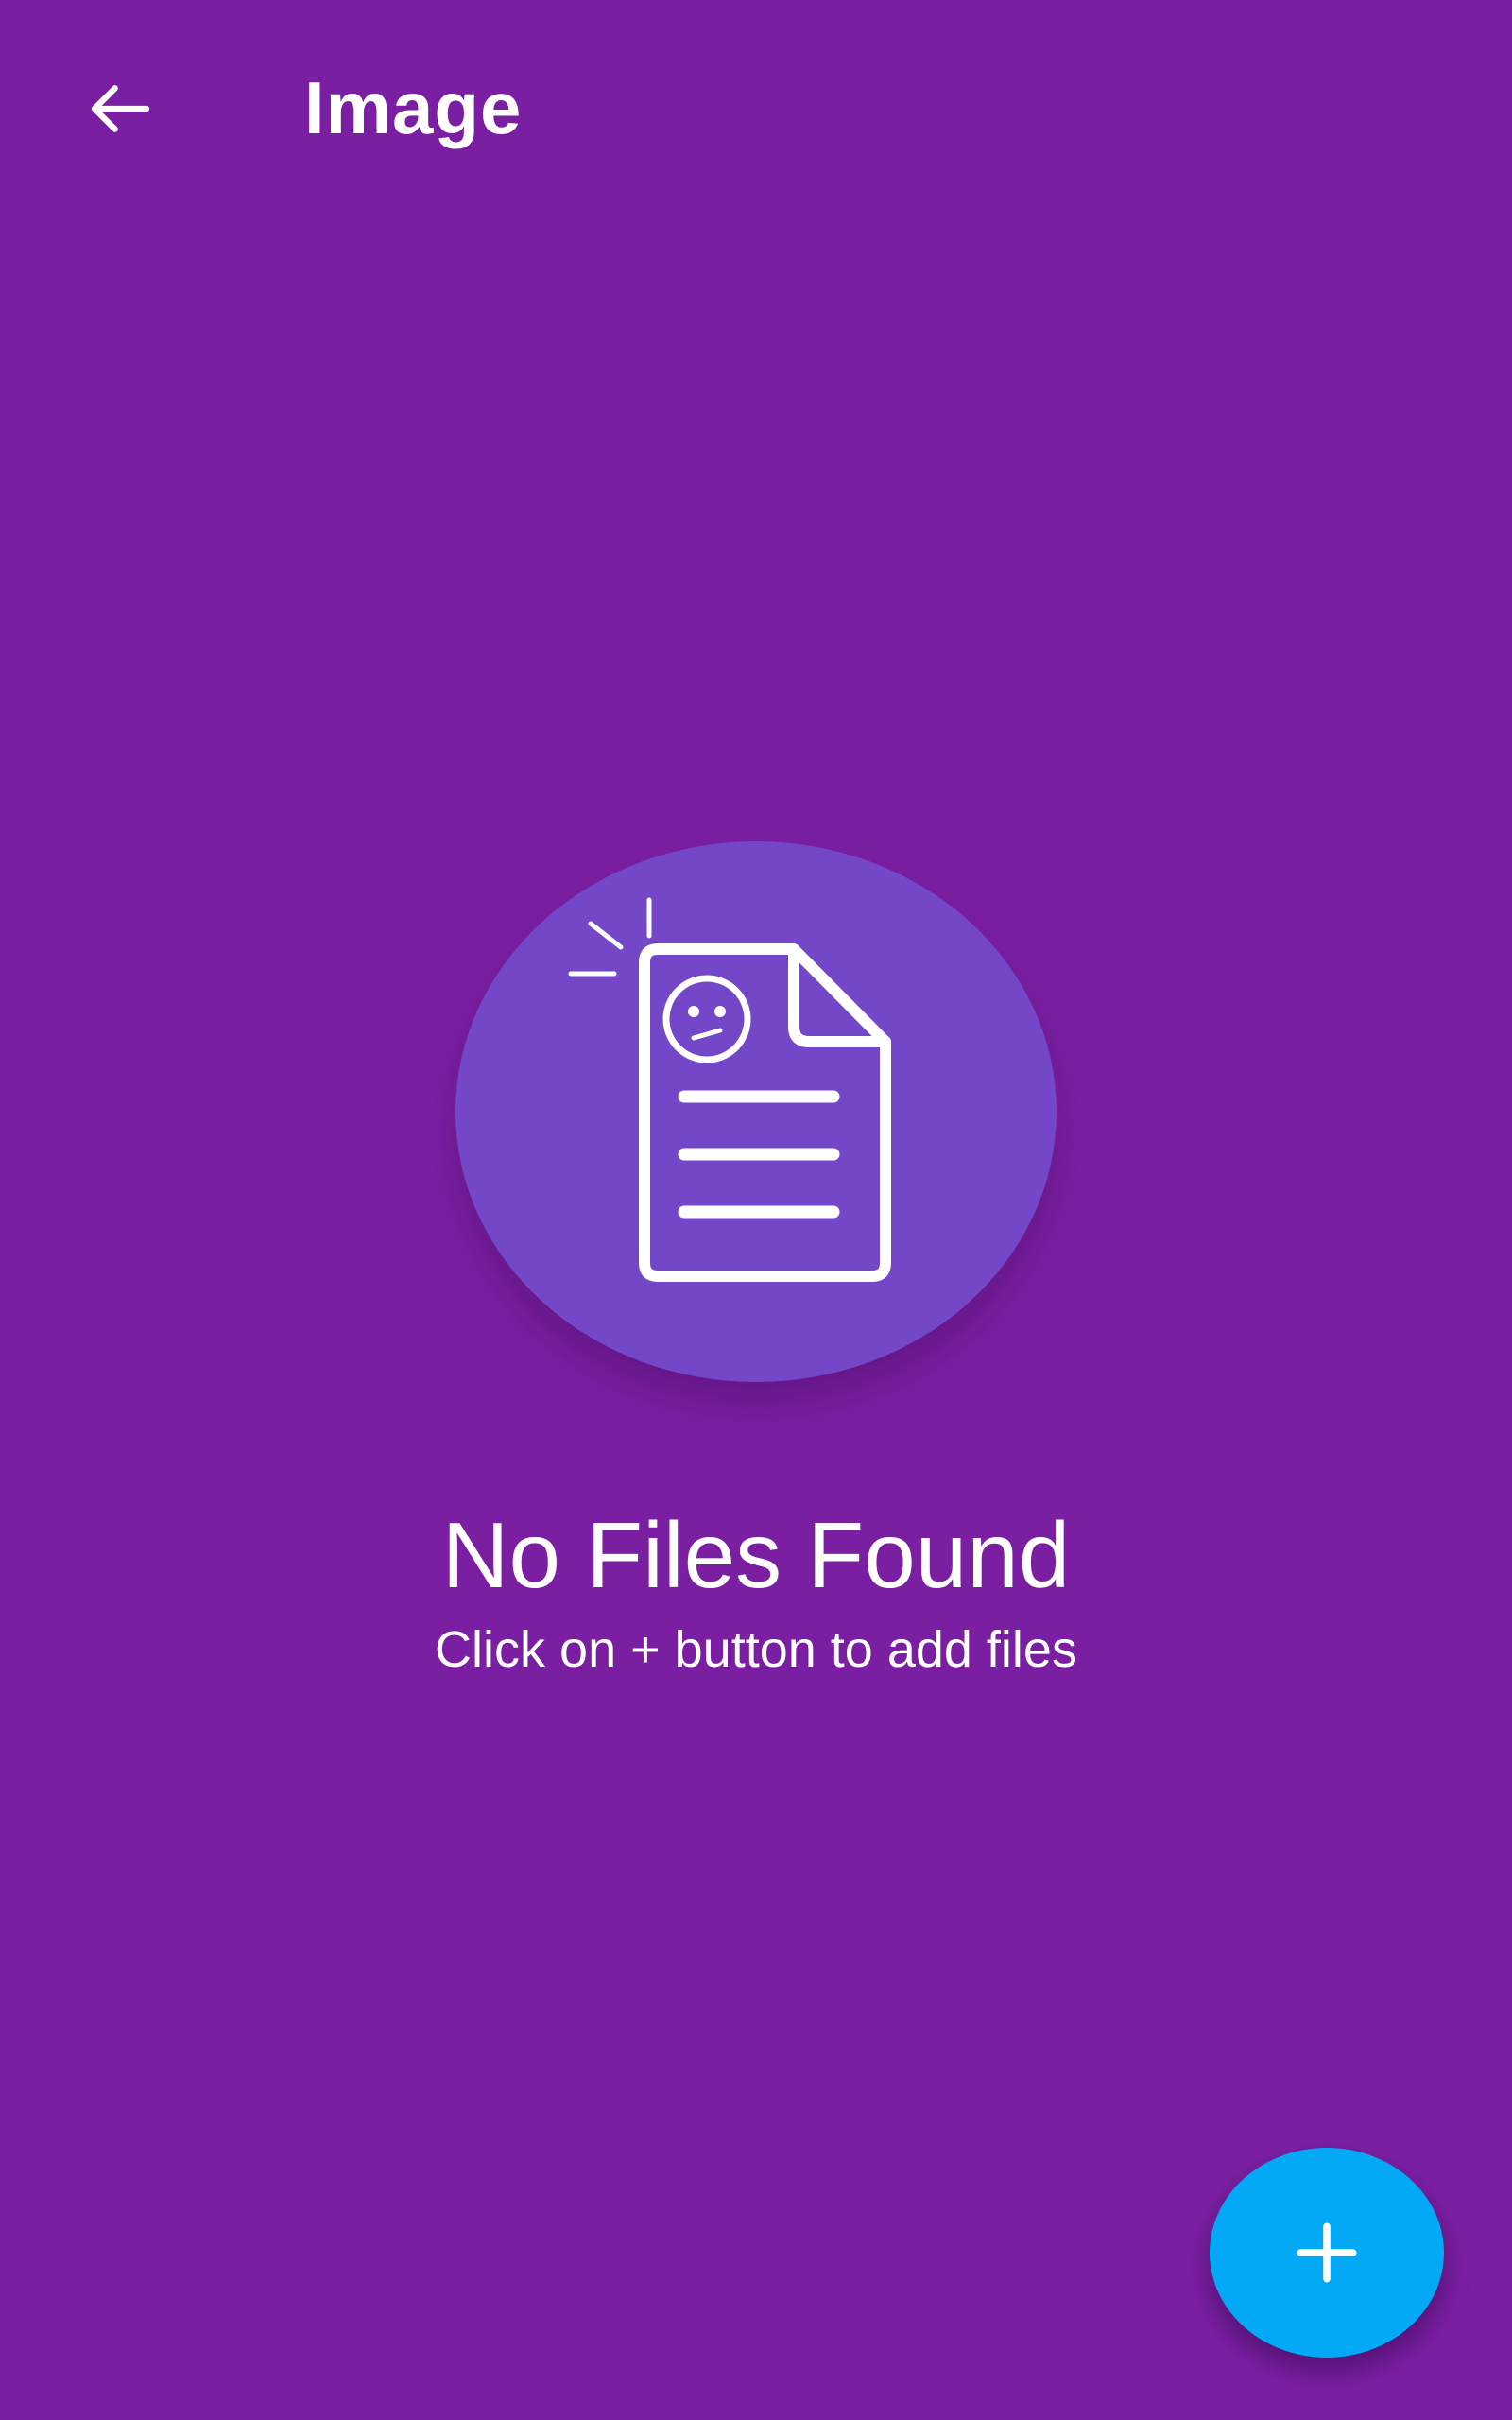 Image resolution: width=1512 pixels, height=2420 pixels. I want to click on app-bar: Image, so click(756, 108).